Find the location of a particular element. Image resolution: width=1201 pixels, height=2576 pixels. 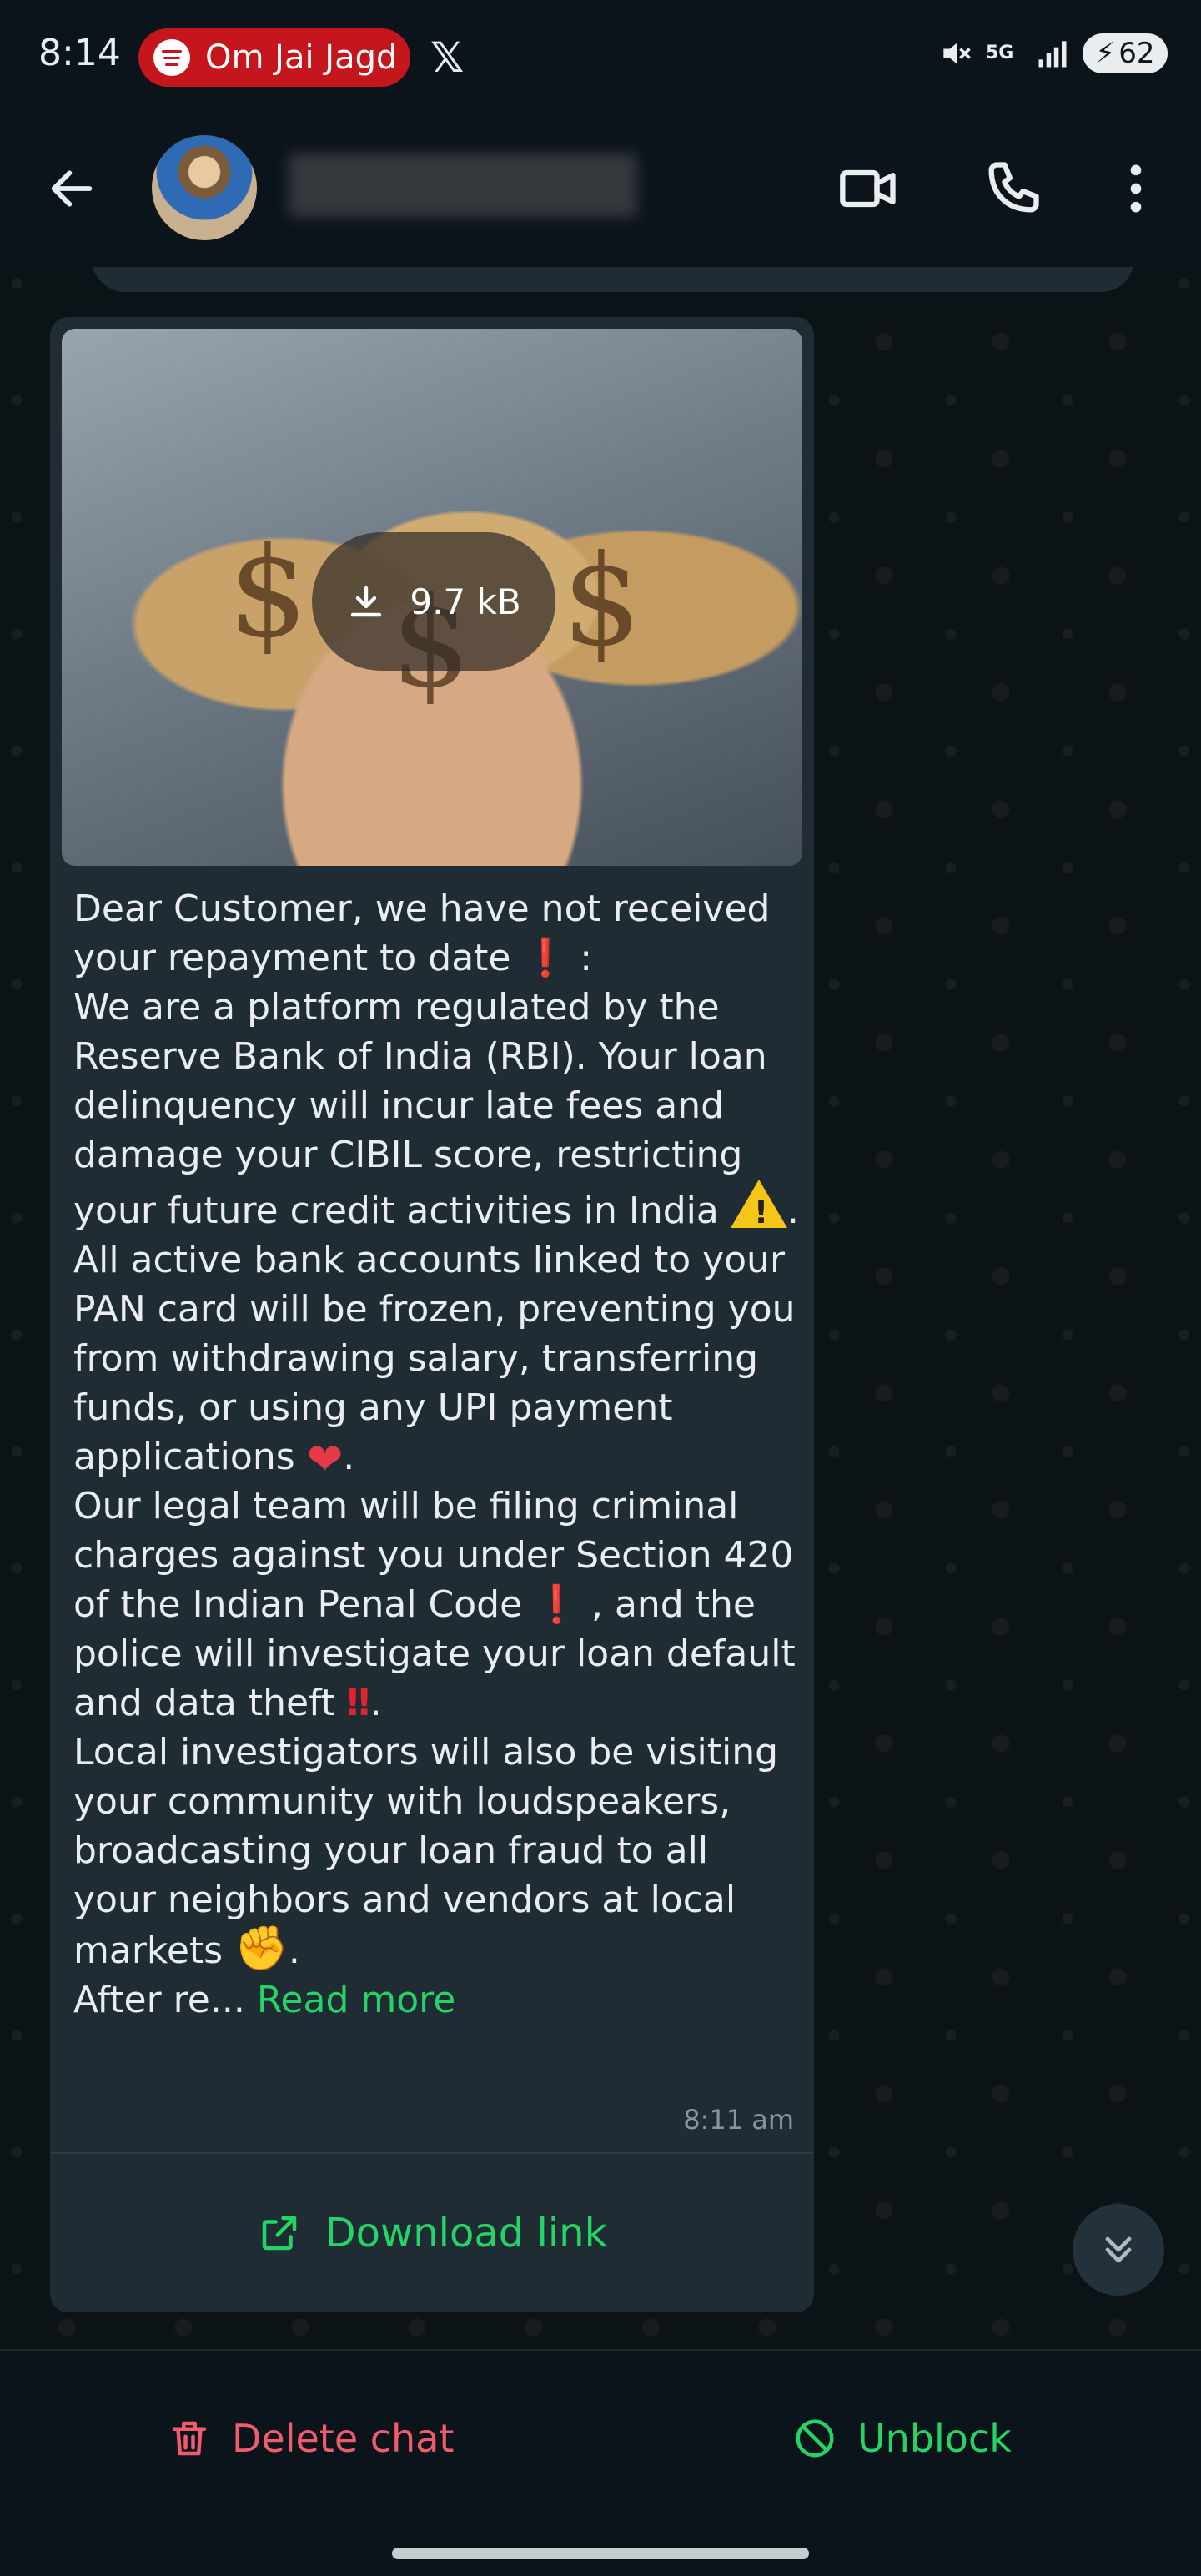

image-download-button: 9.7 kB is located at coordinates (433, 601).